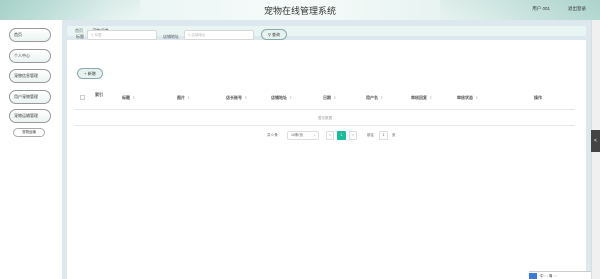 This screenshot has height=279, width=600. Describe the element at coordinates (90, 73) in the screenshot. I see `add-button: + 新增` at that location.